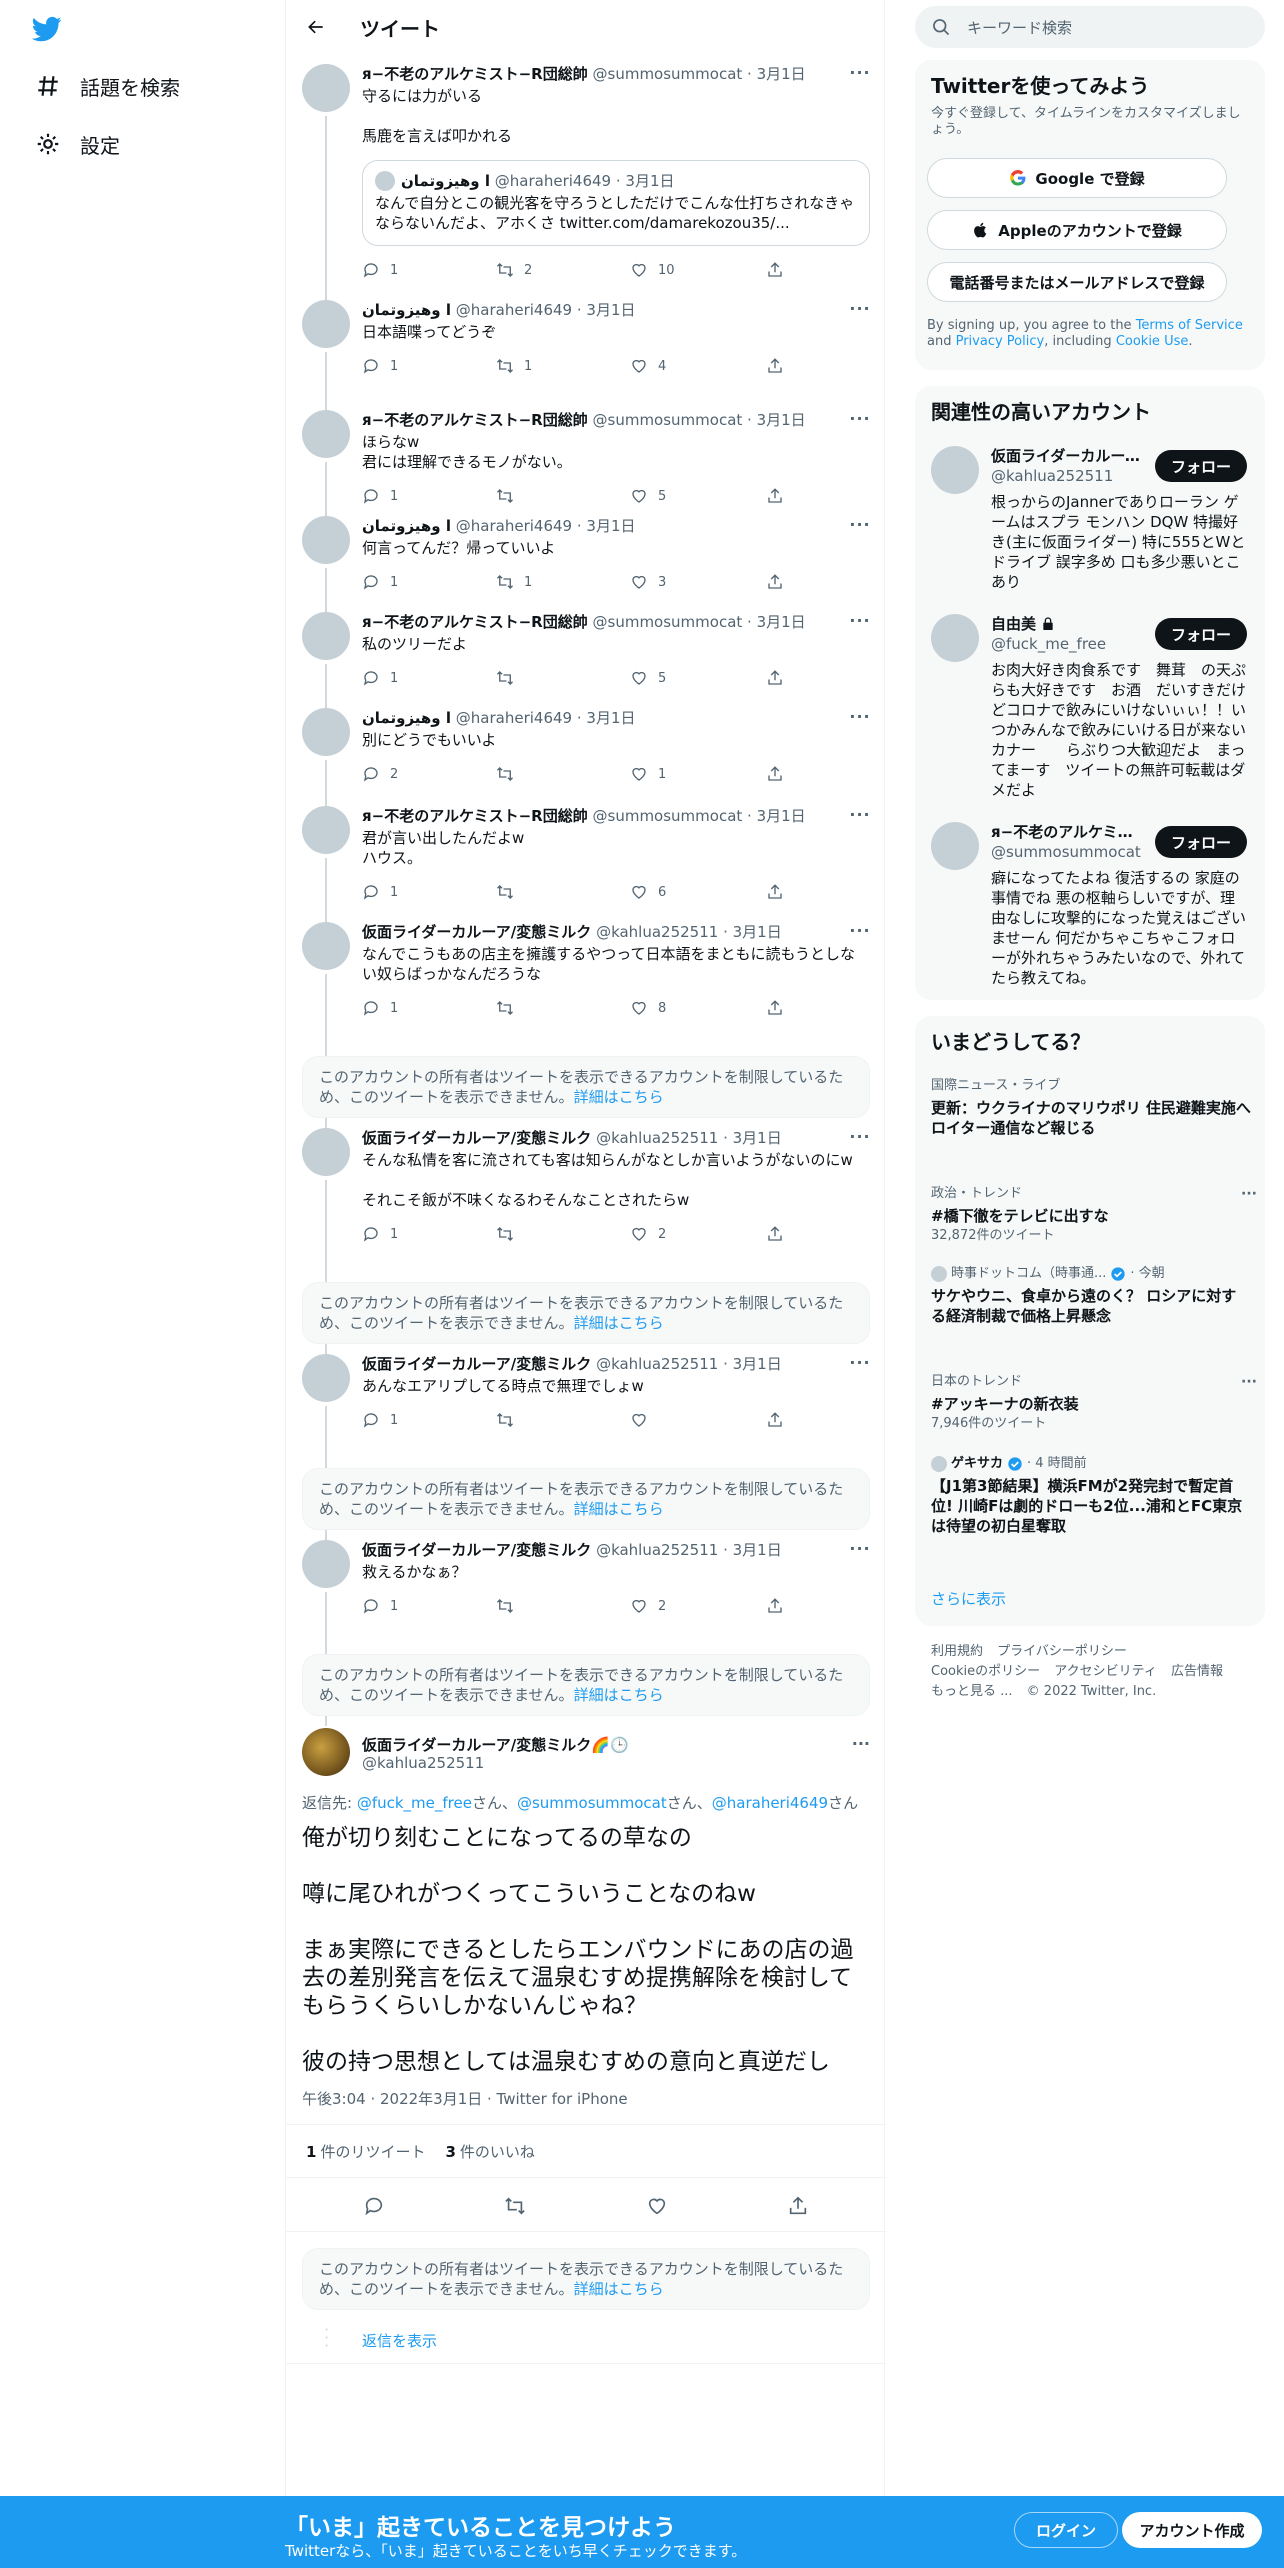 The width and height of the screenshot is (1284, 2568). What do you see at coordinates (1090, 27) in the screenshot?
I see `search-box: キーワード検索` at bounding box center [1090, 27].